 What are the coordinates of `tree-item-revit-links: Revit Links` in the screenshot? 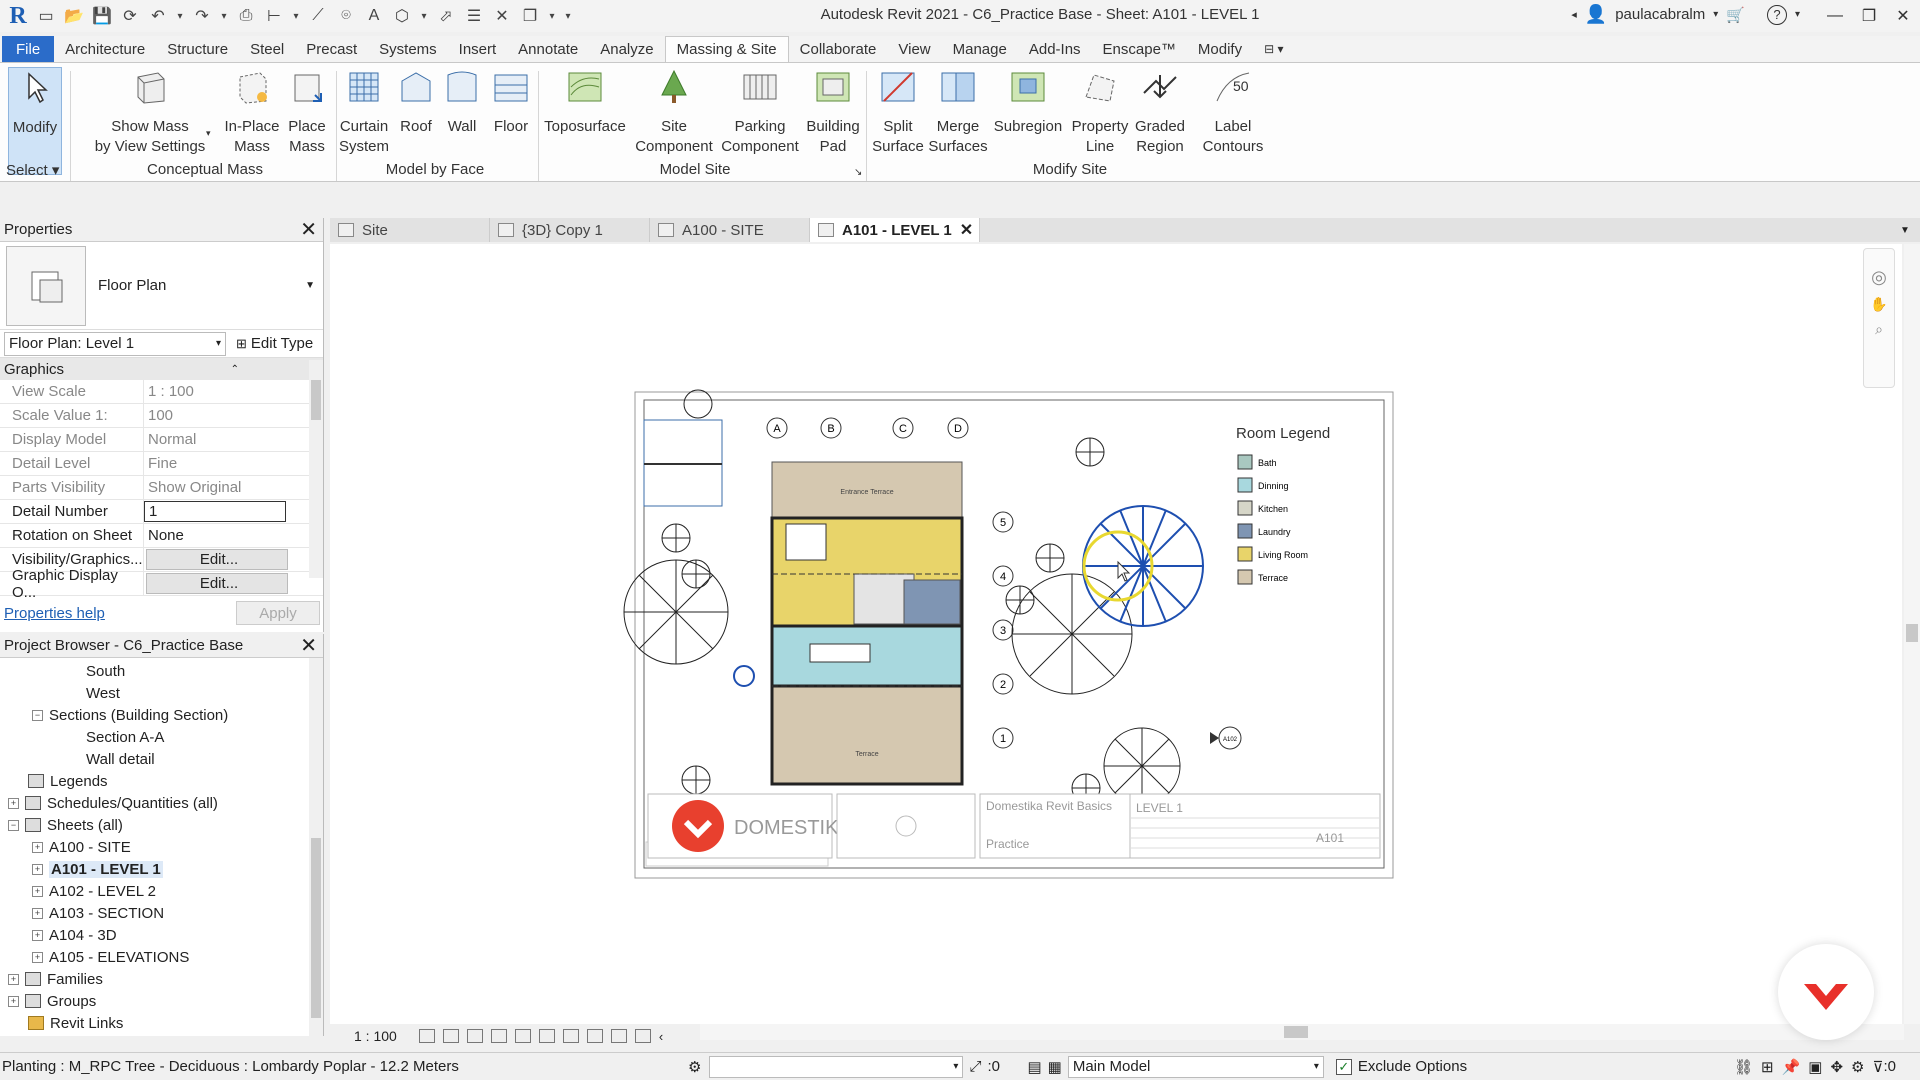 It's located at (75, 1023).